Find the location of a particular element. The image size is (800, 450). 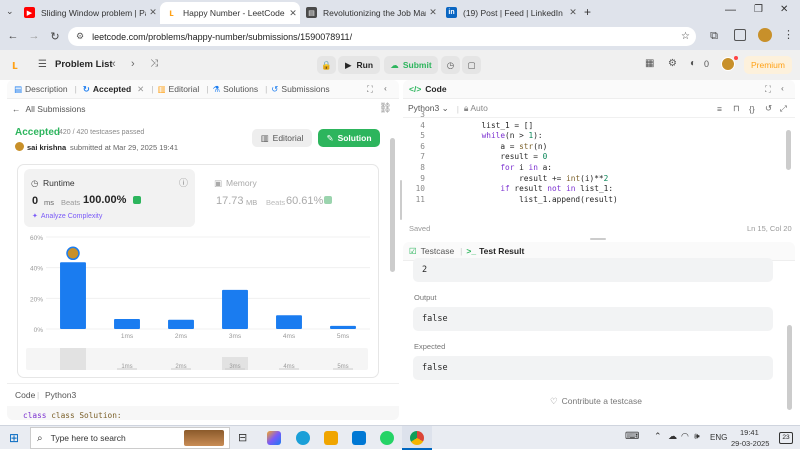

left-scrollbar is located at coordinates (392, 205).